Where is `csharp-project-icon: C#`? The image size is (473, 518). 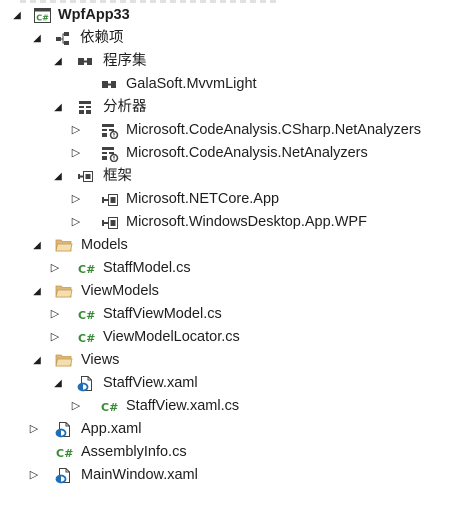 csharp-project-icon: C# is located at coordinates (42, 15).